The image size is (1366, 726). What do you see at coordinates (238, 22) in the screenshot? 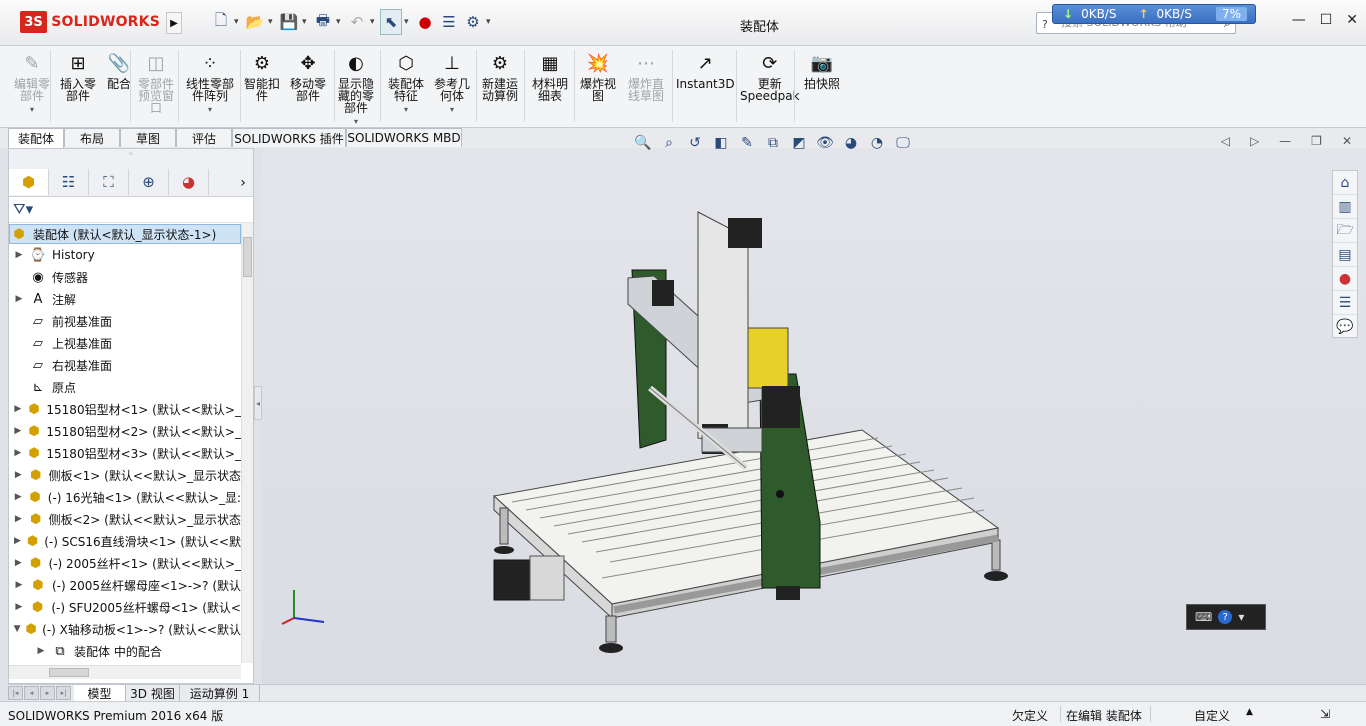
I see `new-dropdown-icon: ▾` at bounding box center [238, 22].